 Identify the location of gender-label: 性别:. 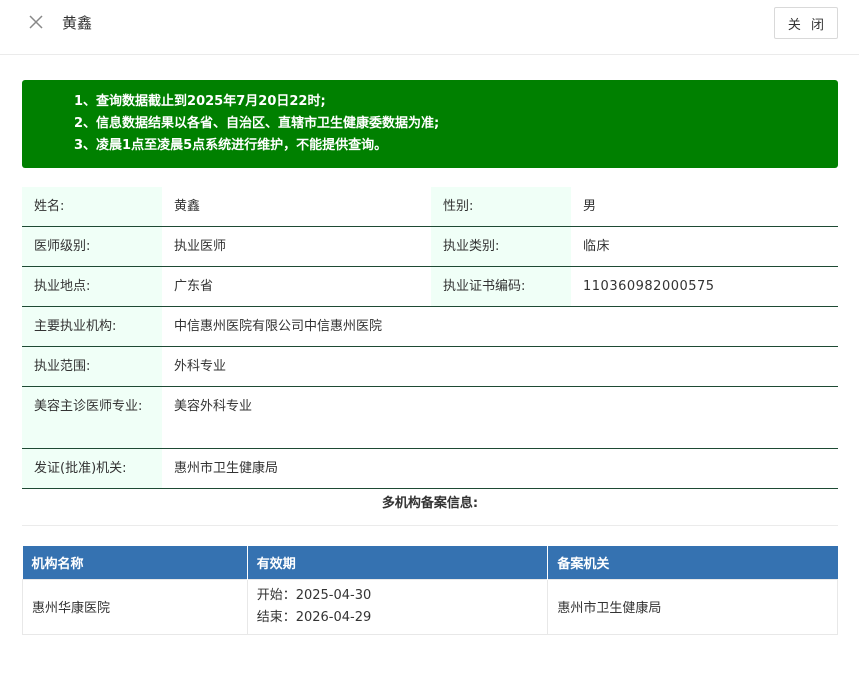
(501, 206).